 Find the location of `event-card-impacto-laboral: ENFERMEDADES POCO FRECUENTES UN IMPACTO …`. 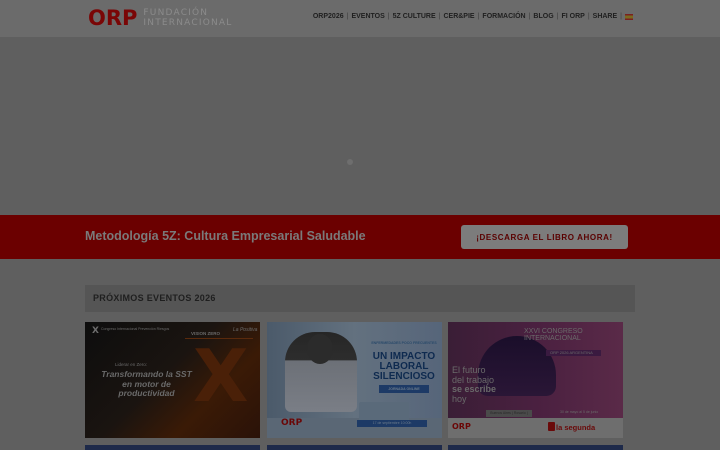

event-card-impacto-laboral: ENFERMEDADES POCO FRECUENTES UN IMPACTO … is located at coordinates (354, 380).